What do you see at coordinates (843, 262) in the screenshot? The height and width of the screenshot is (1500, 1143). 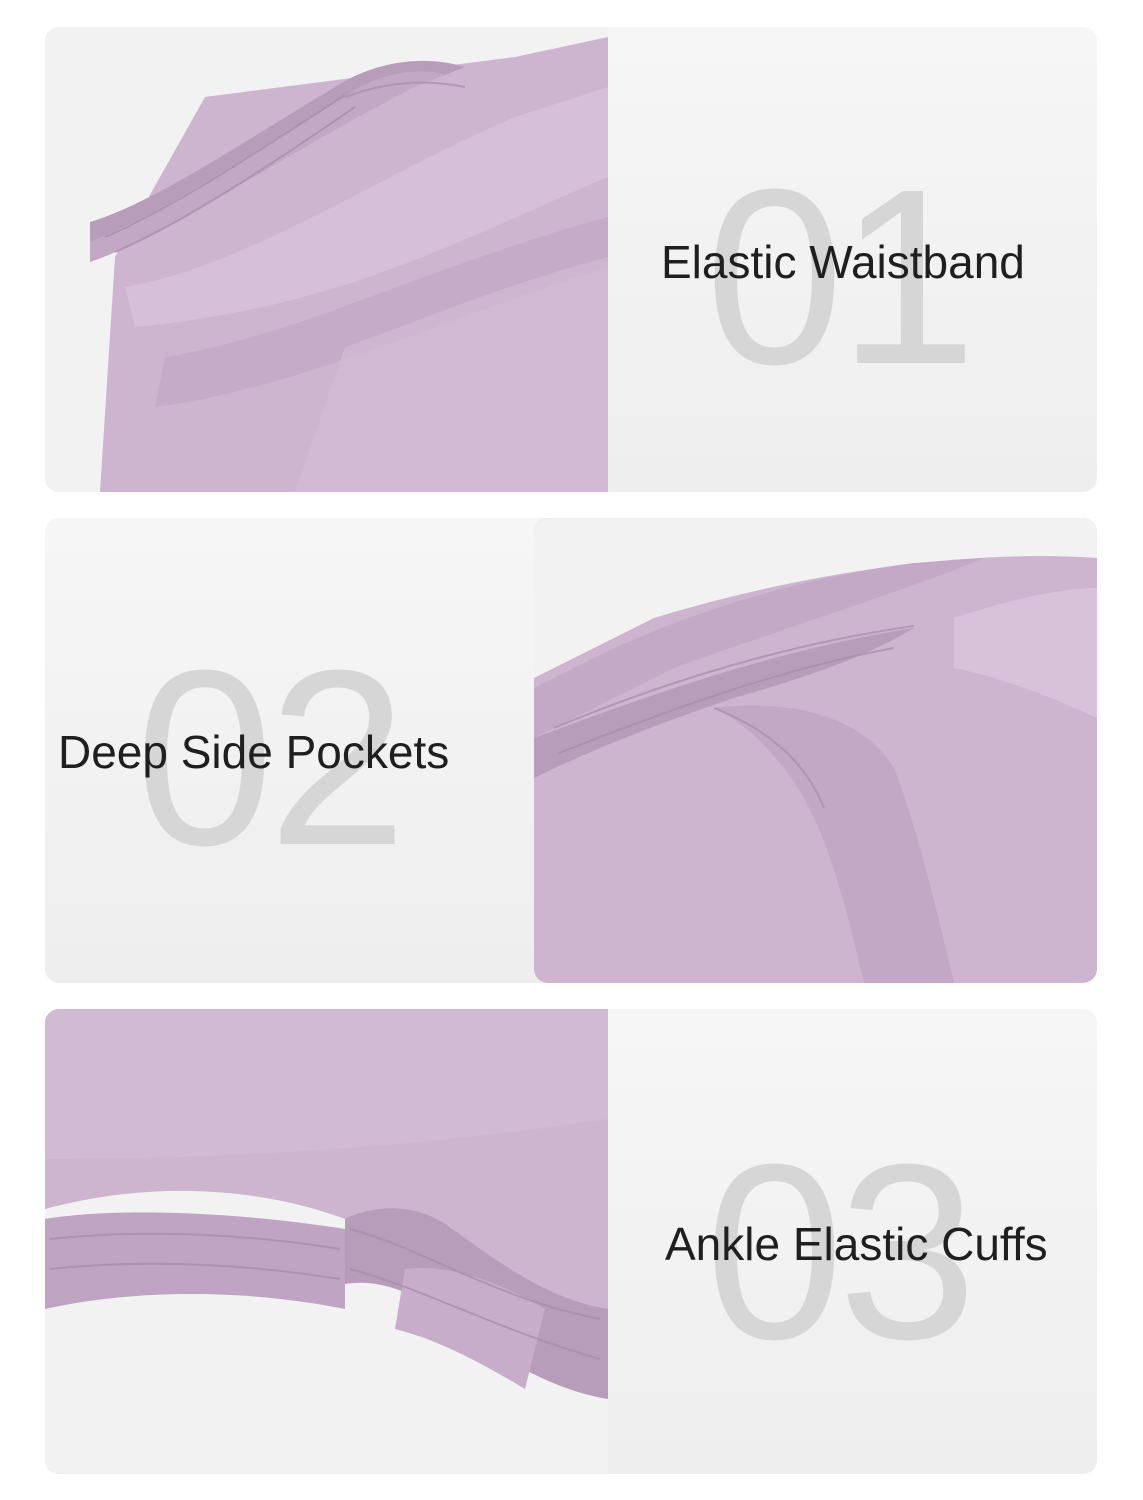 I see `feature-caption: Elastic Waistband` at bounding box center [843, 262].